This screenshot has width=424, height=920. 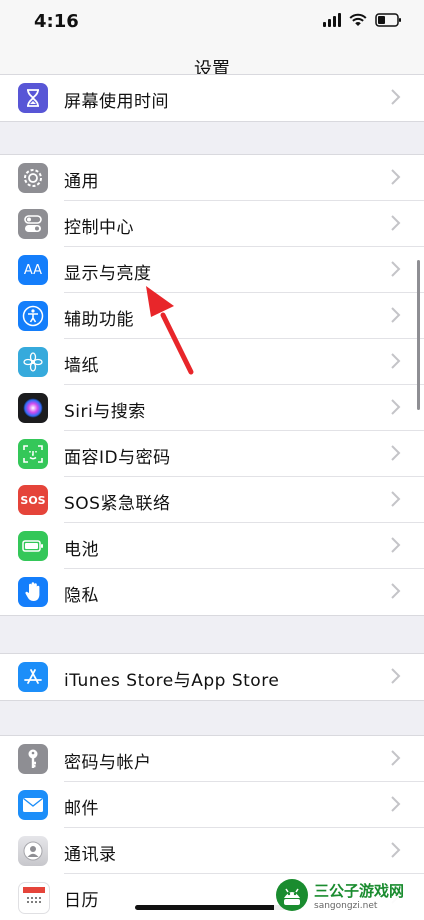 What do you see at coordinates (212, 270) in the screenshot?
I see `settings-row-display-brightness: AA 显示与亮度` at bounding box center [212, 270].